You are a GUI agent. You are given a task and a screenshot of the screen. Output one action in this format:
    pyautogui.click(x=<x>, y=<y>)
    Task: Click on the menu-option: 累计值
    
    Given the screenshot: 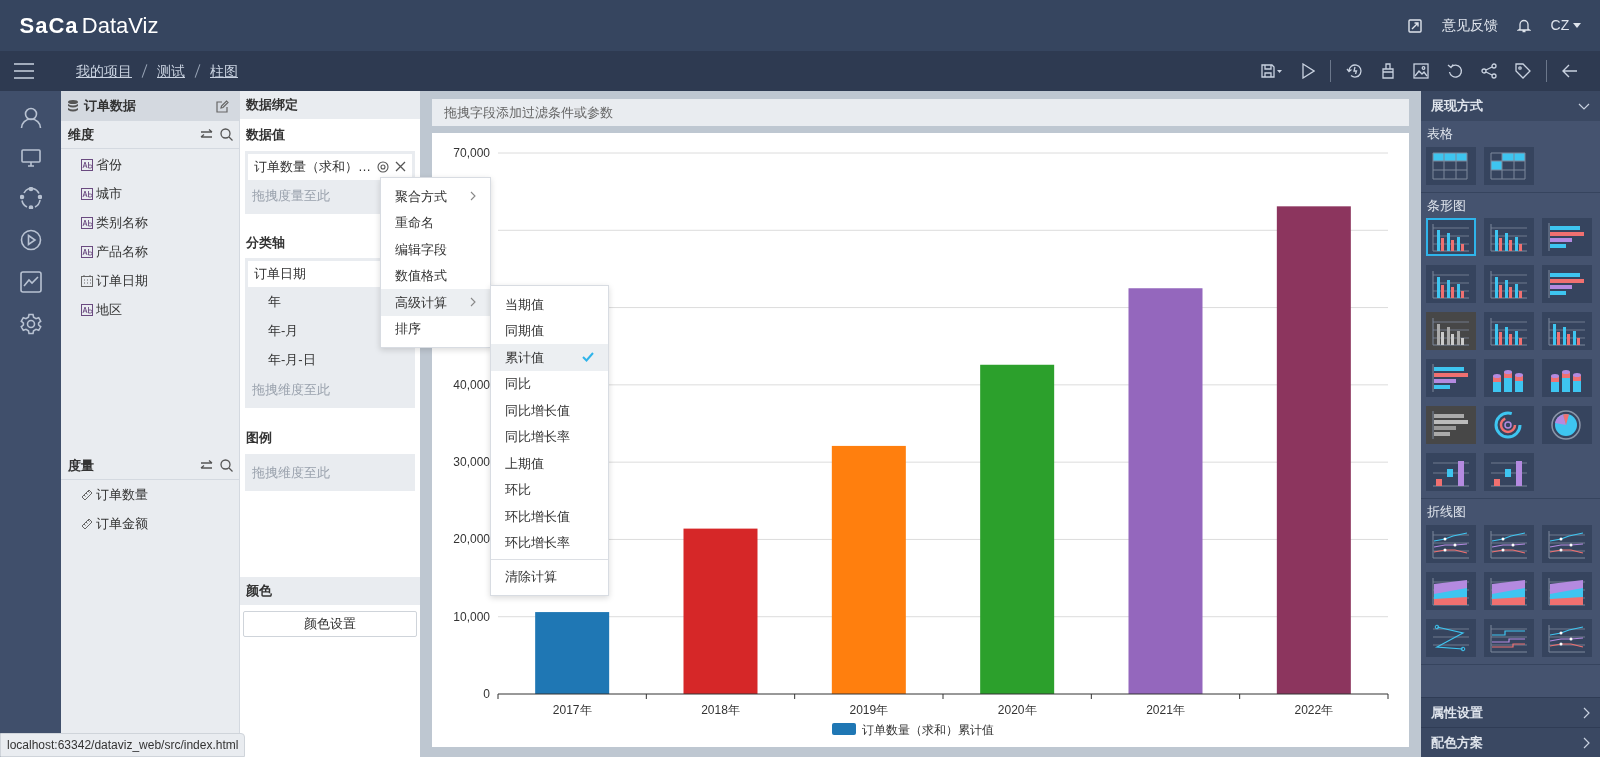 What is the action you would take?
    pyautogui.click(x=549, y=357)
    